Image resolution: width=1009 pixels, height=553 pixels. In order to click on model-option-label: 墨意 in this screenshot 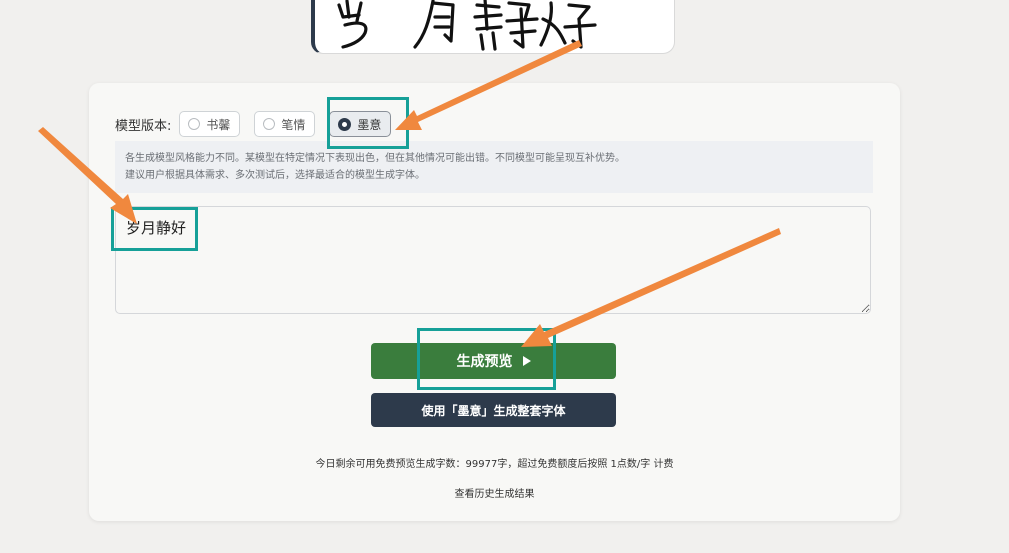, I will do `click(369, 124)`.